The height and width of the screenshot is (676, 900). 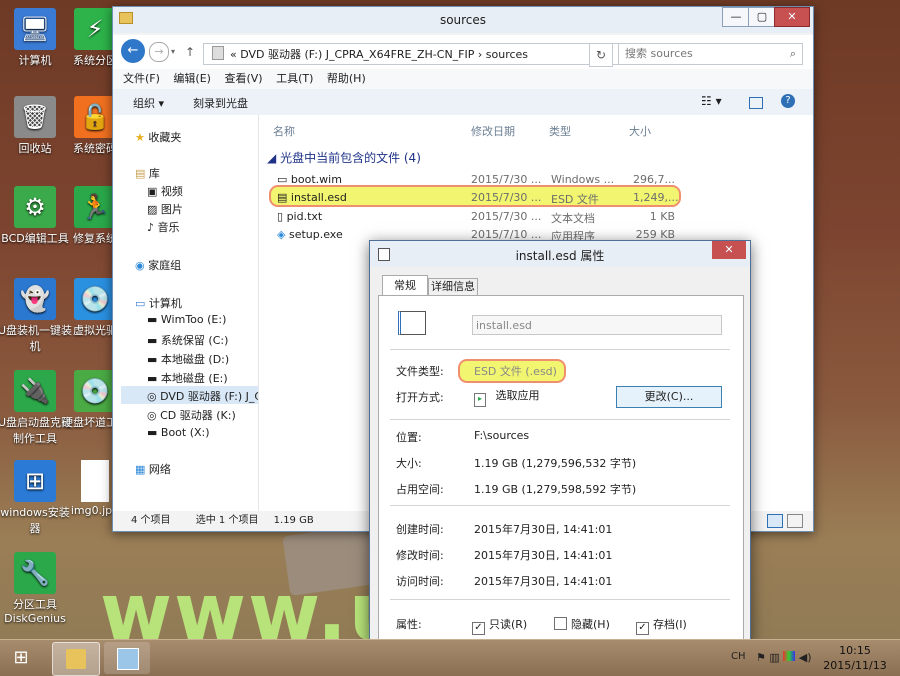 What do you see at coordinates (95, 207) in the screenshot?
I see `desktop-icon-image: 🏃` at bounding box center [95, 207].